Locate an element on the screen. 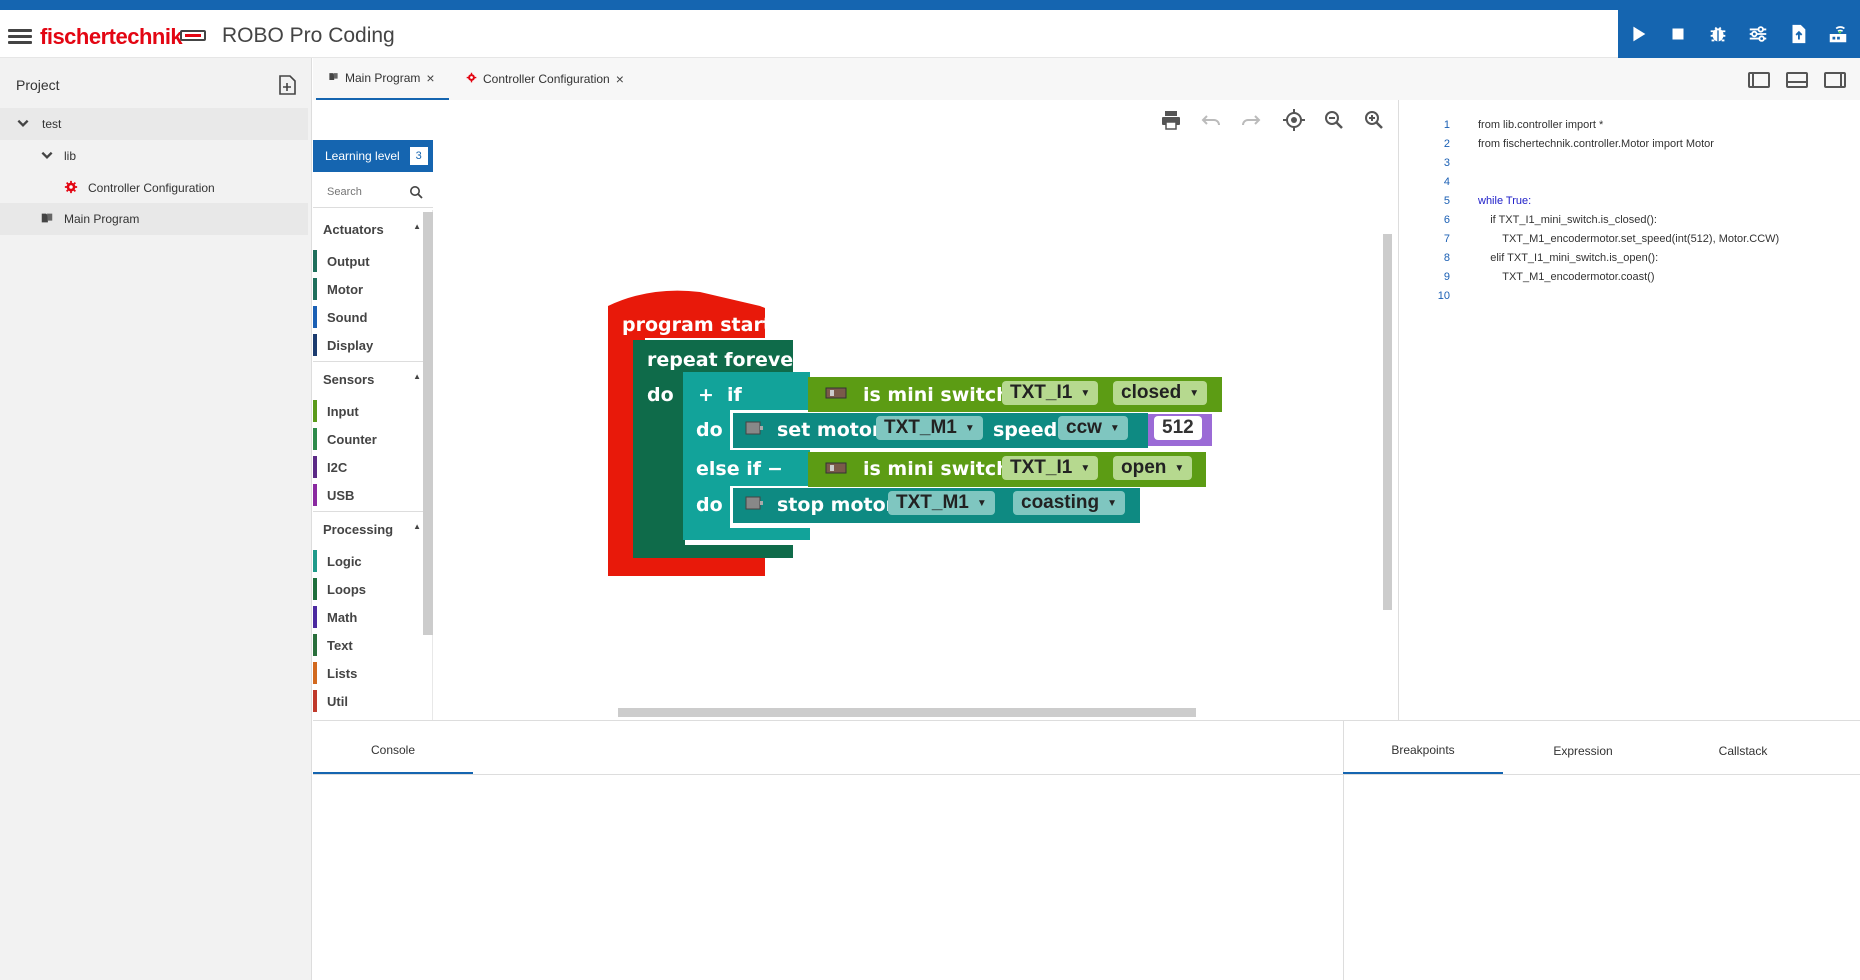  category-processing: Processing ▲ is located at coordinates (372, 529).